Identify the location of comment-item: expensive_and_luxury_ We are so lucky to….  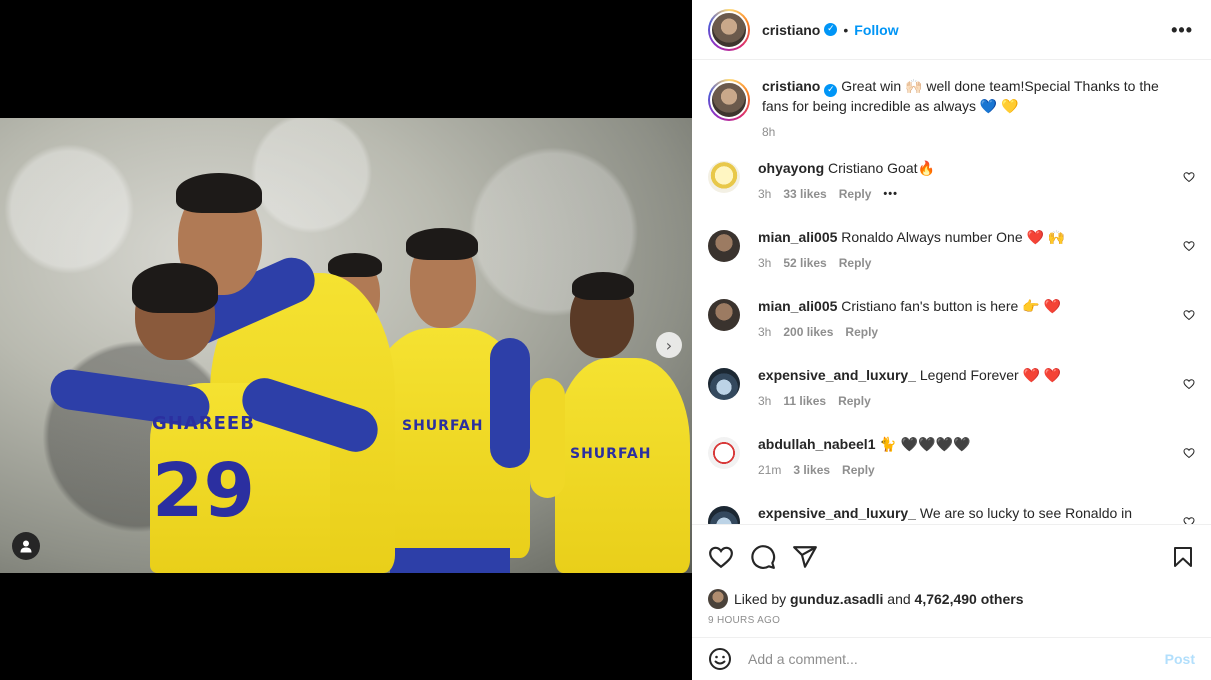
(951, 514).